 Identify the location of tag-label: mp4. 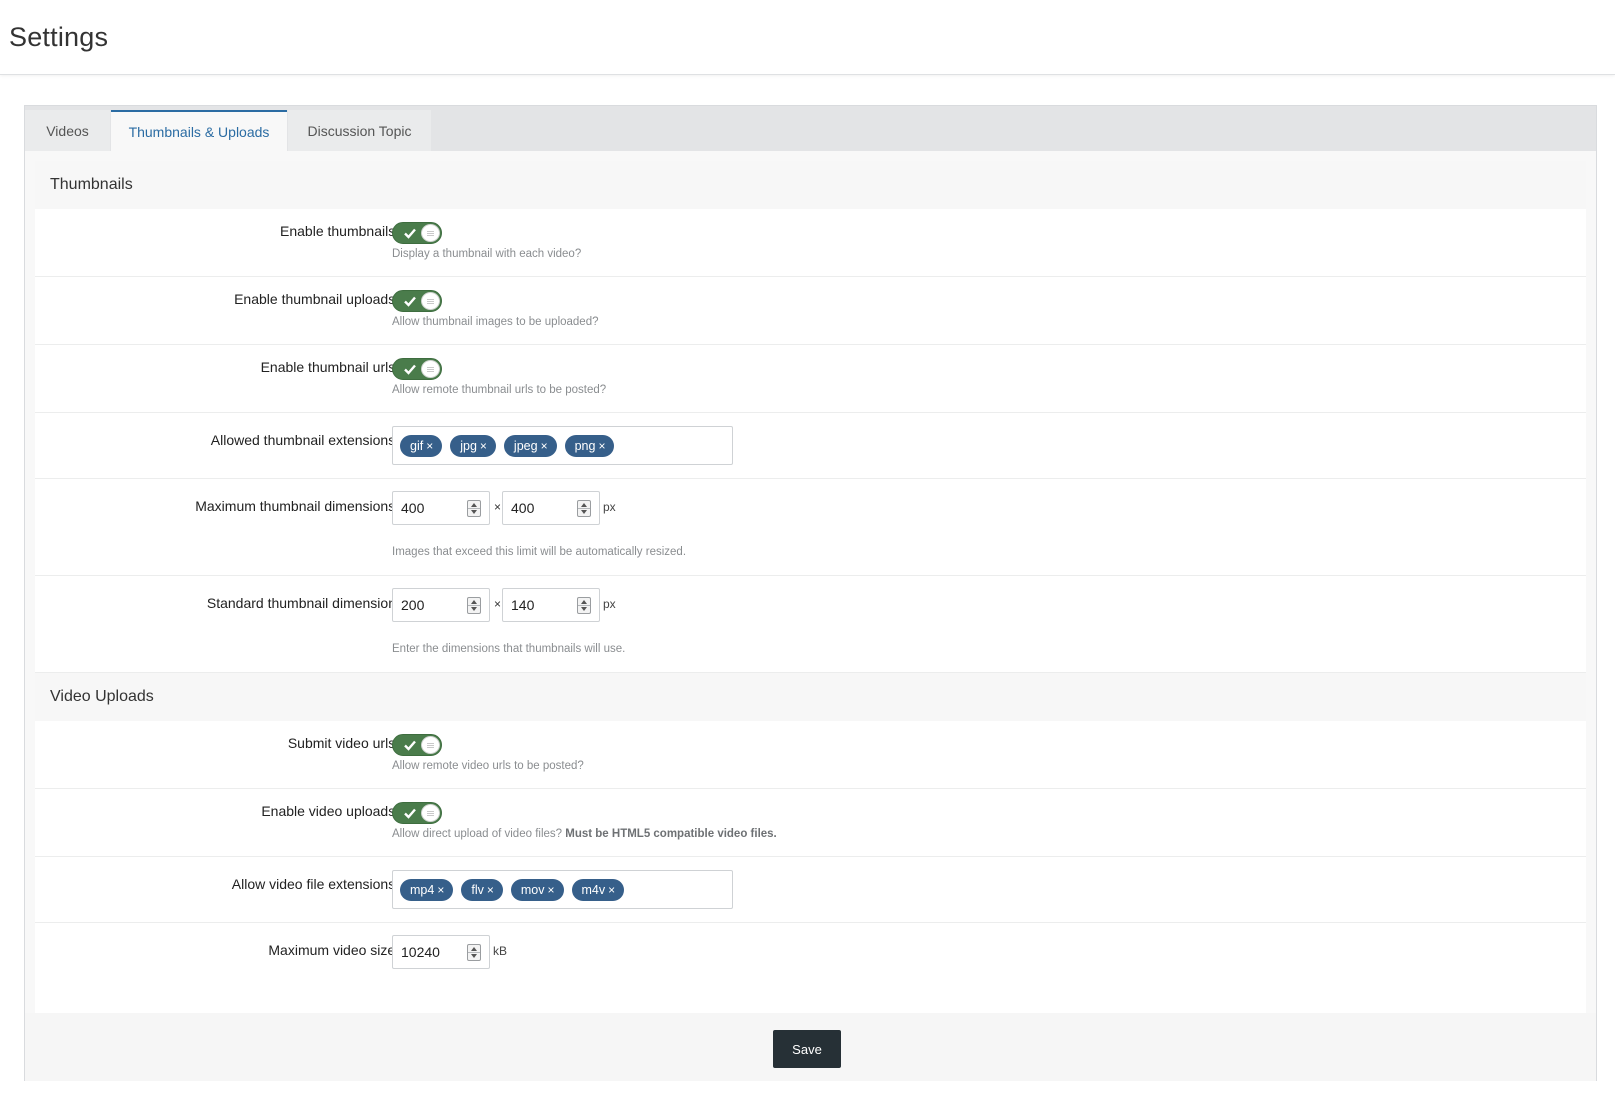
(422, 889).